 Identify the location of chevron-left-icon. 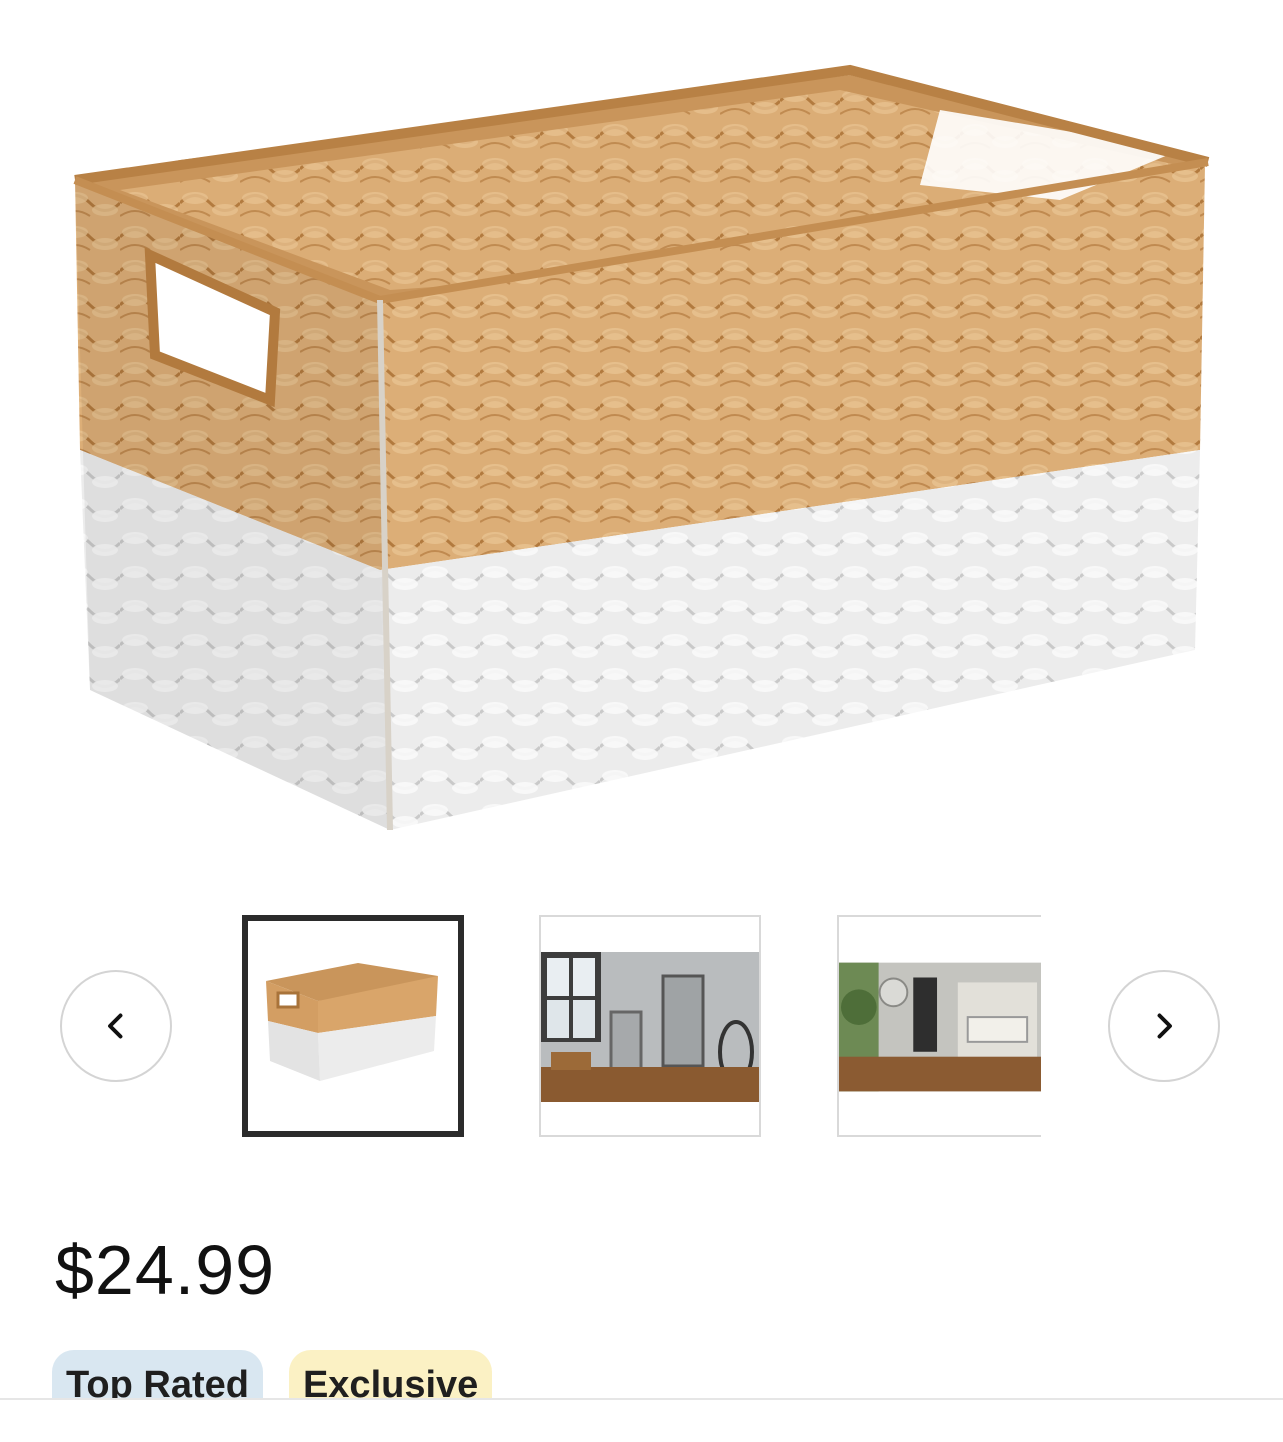
(115, 1026).